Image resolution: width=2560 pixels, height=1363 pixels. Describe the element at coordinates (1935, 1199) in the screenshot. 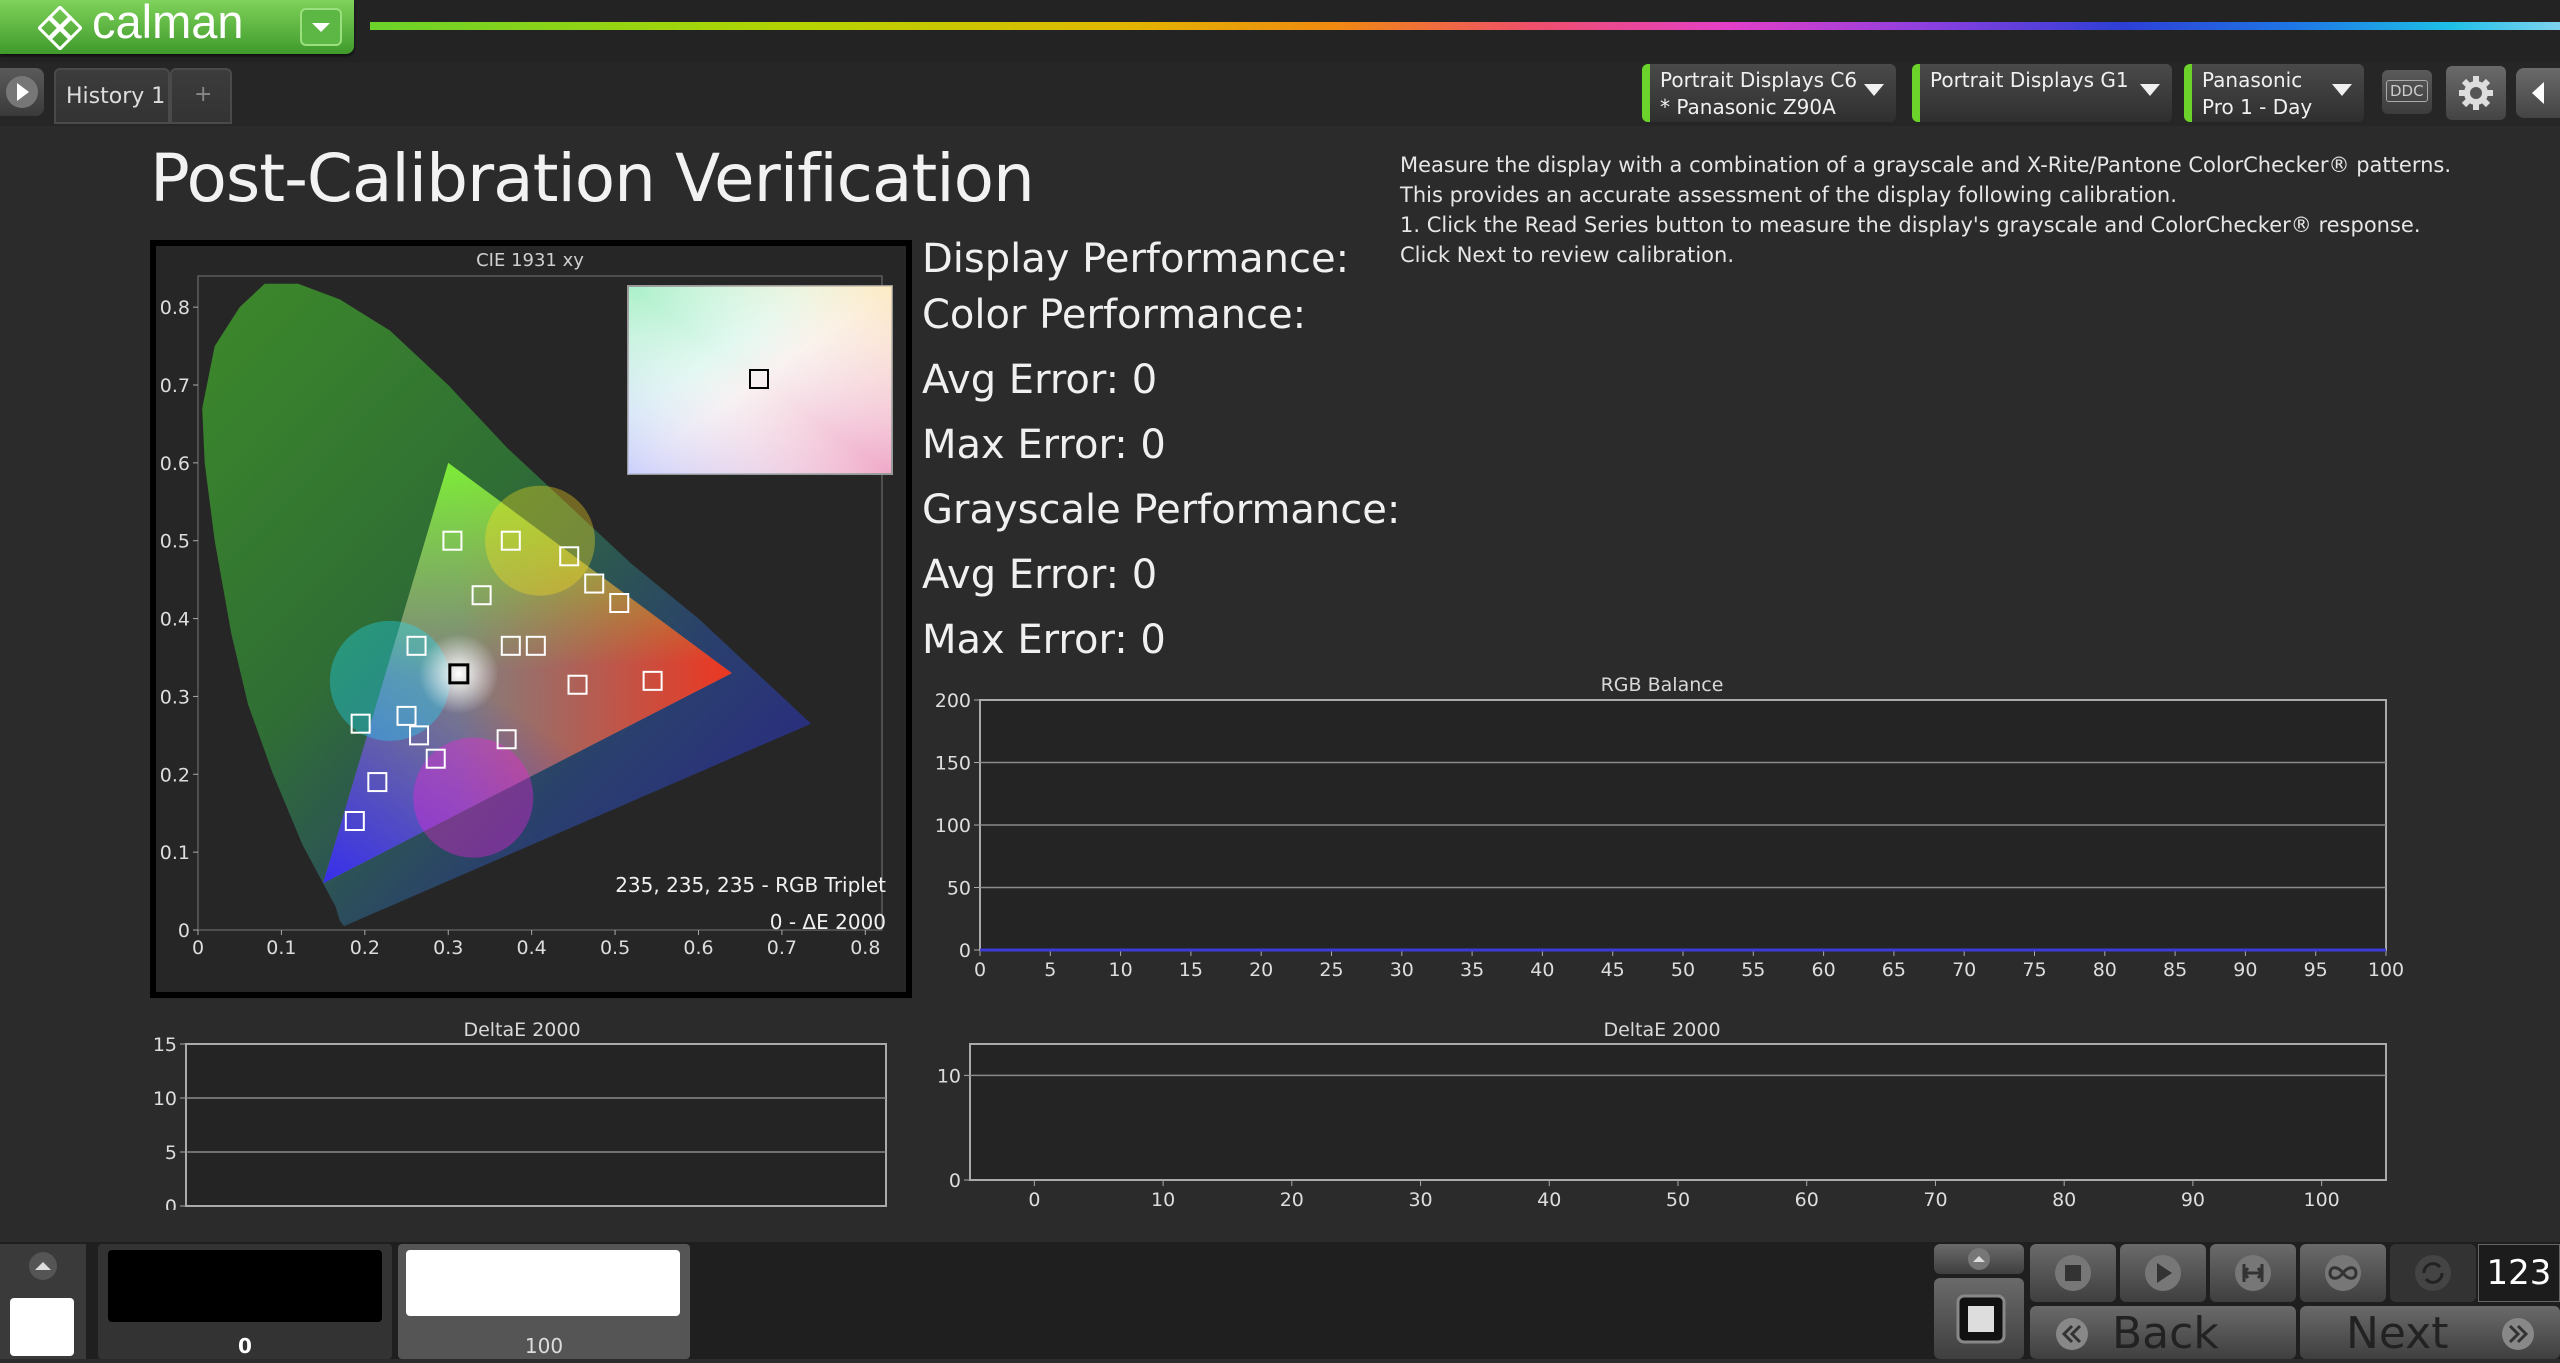

I see `x-tick-label: 70` at that location.